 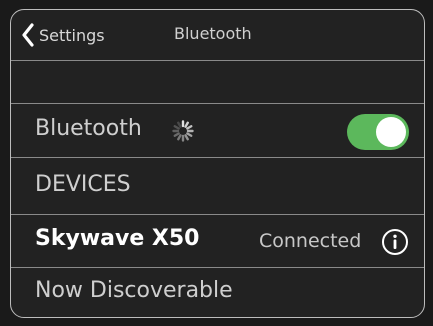 What do you see at coordinates (134, 290) in the screenshot?
I see `discoverable-label: Now Discoverable` at bounding box center [134, 290].